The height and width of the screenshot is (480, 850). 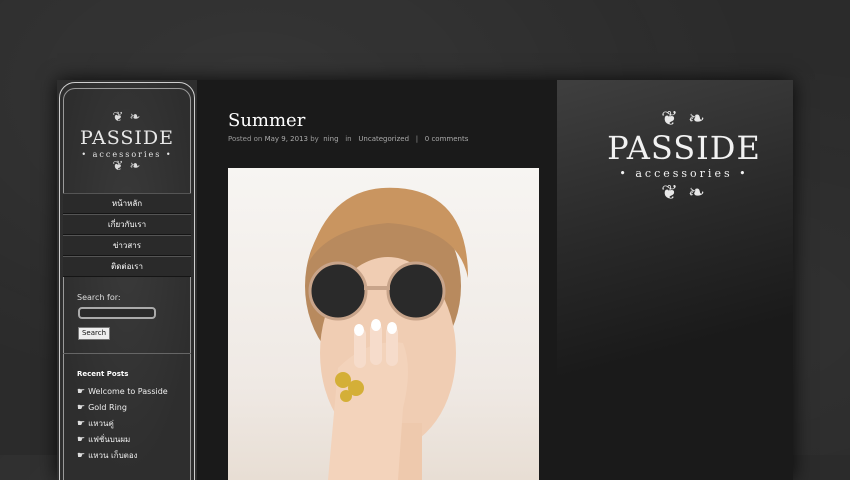 What do you see at coordinates (127, 224) in the screenshot?
I see `nav-item-about: เกี่ยวกับเรา` at bounding box center [127, 224].